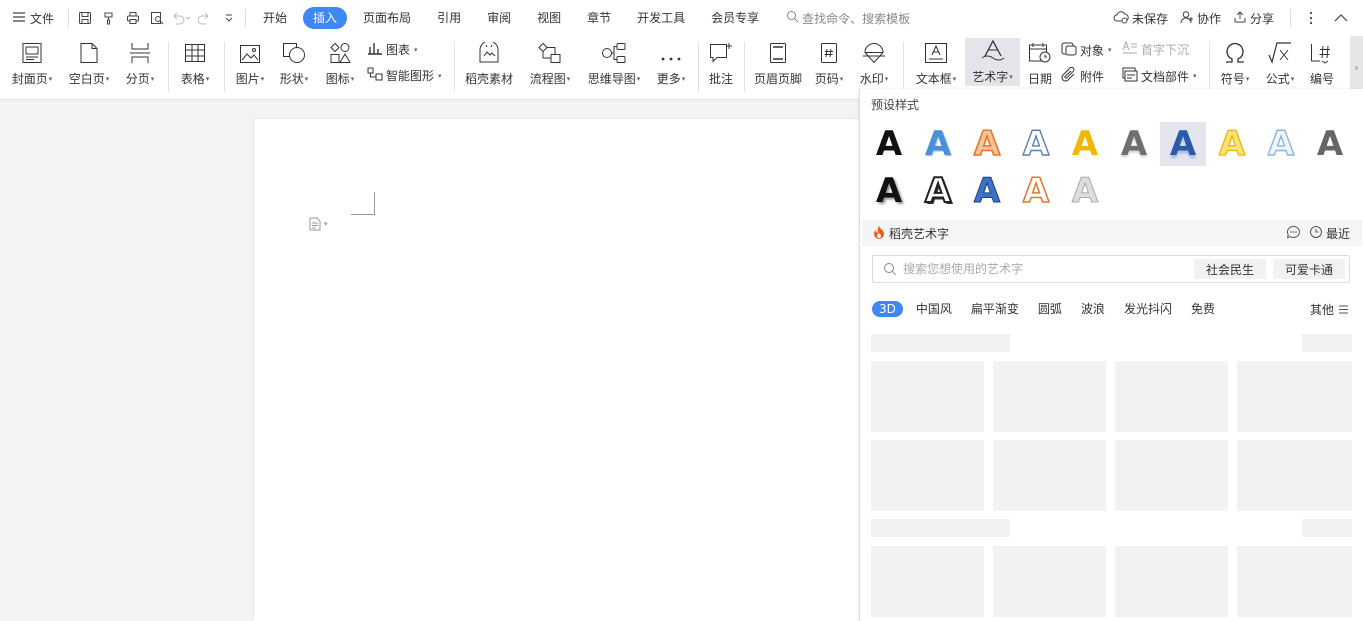 The width and height of the screenshot is (1363, 621). What do you see at coordinates (938, 144) in the screenshot?
I see `wordart-preset-blue-shadow: A` at bounding box center [938, 144].